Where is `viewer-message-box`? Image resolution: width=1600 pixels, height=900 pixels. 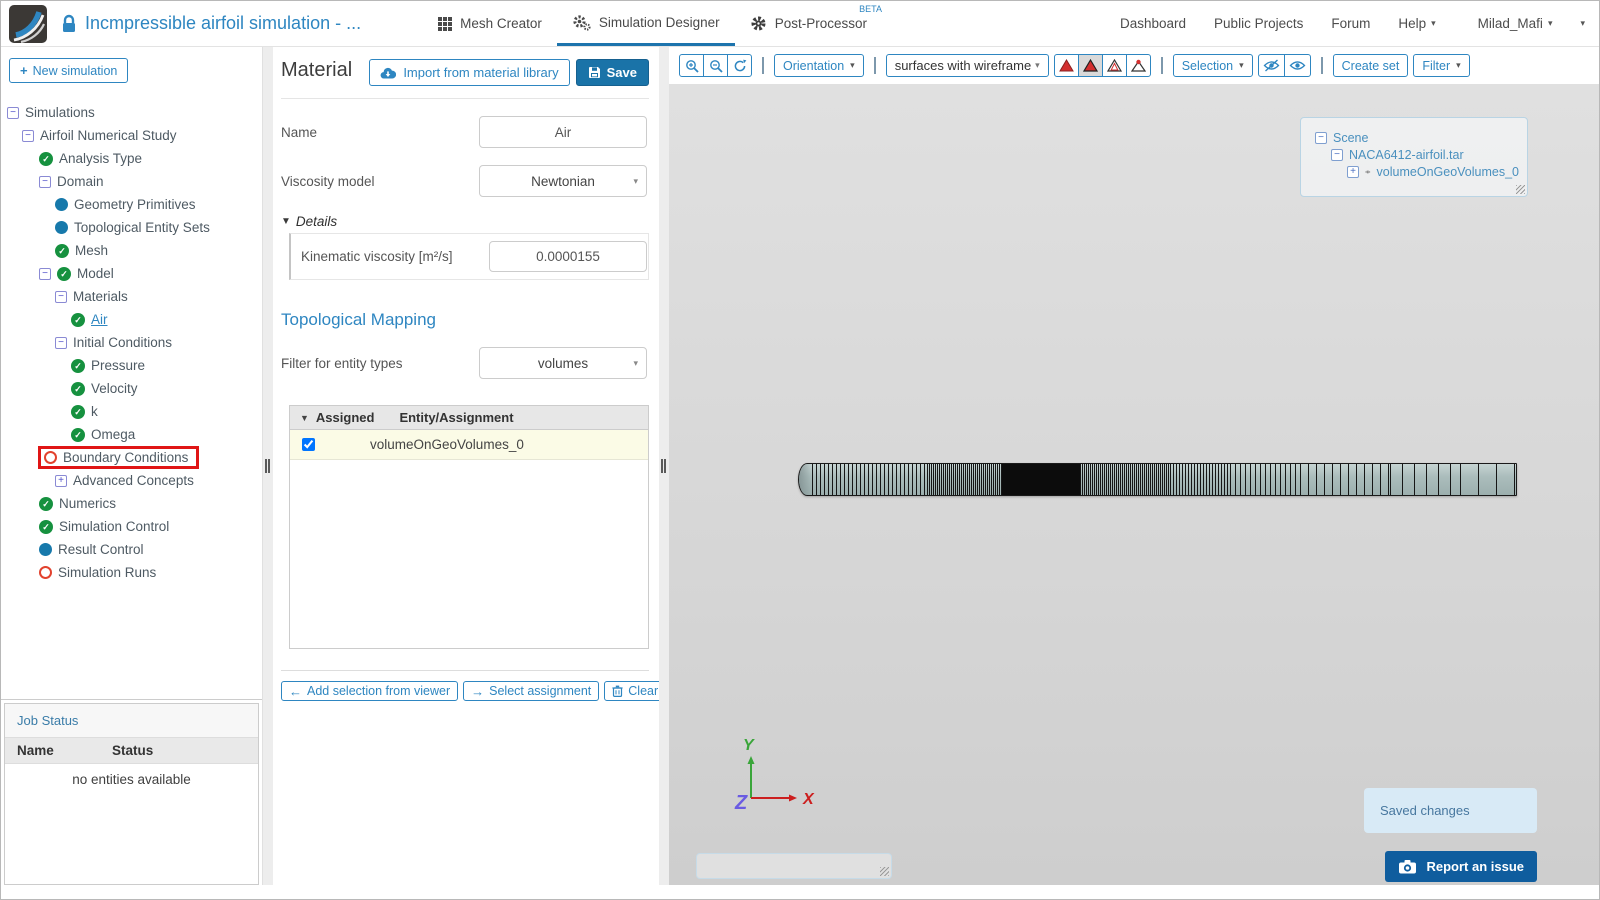
viewer-message-box is located at coordinates (794, 866).